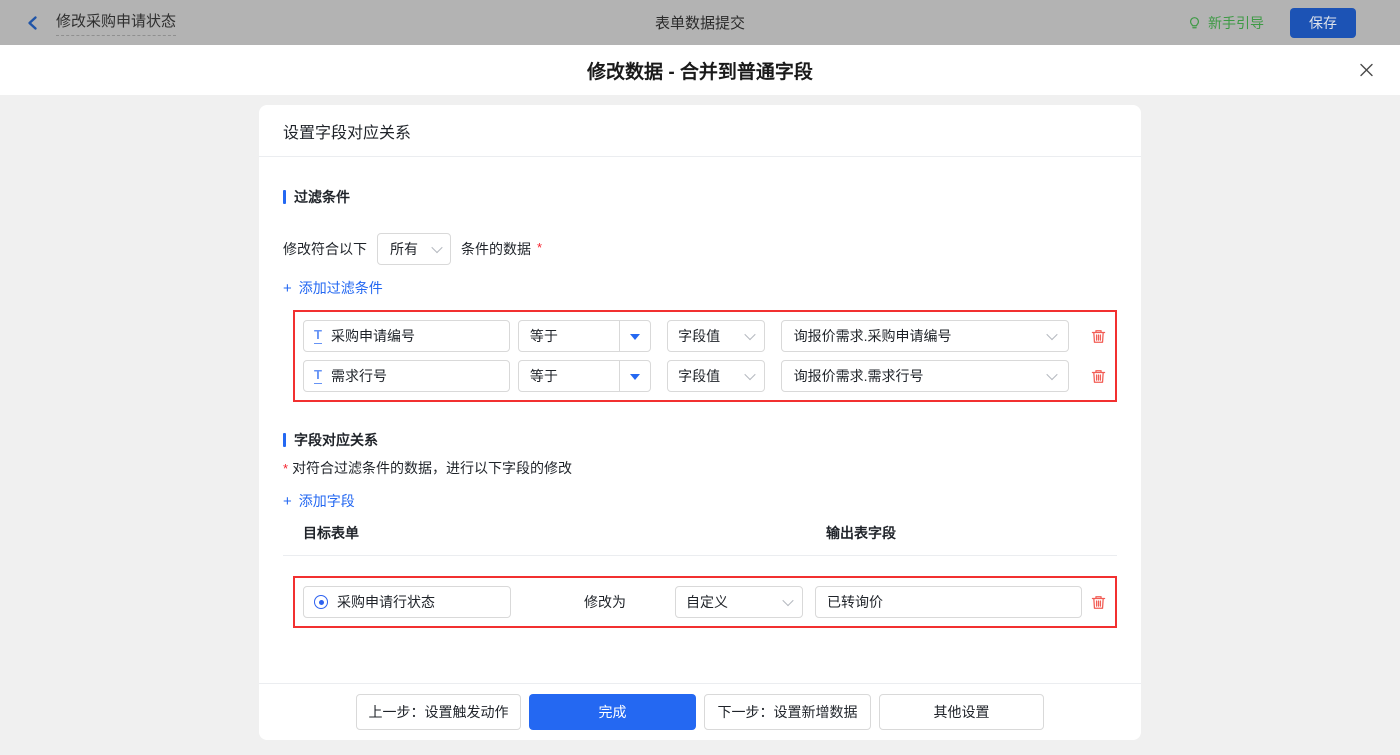  I want to click on dialog-title: 修改数据 - 合并到普通字段, so click(700, 72).